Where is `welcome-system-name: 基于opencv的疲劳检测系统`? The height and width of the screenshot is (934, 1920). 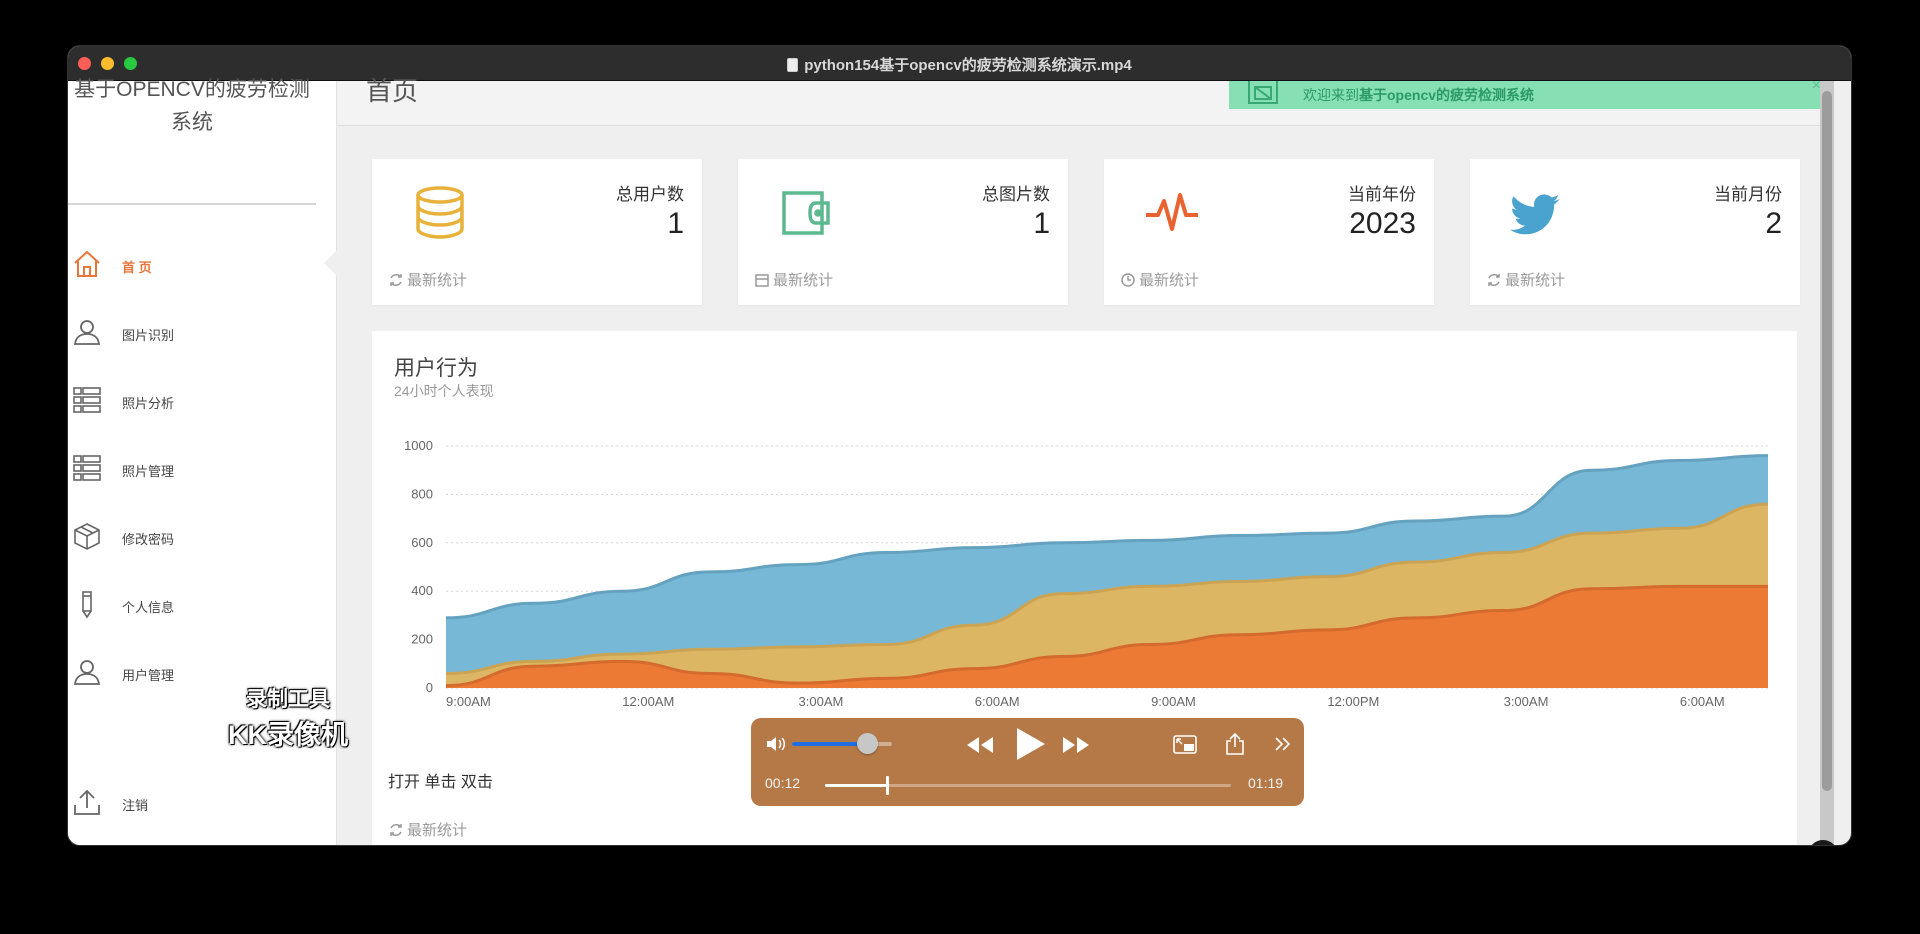 welcome-system-name: 基于opencv的疲劳检测系统 is located at coordinates (1447, 95).